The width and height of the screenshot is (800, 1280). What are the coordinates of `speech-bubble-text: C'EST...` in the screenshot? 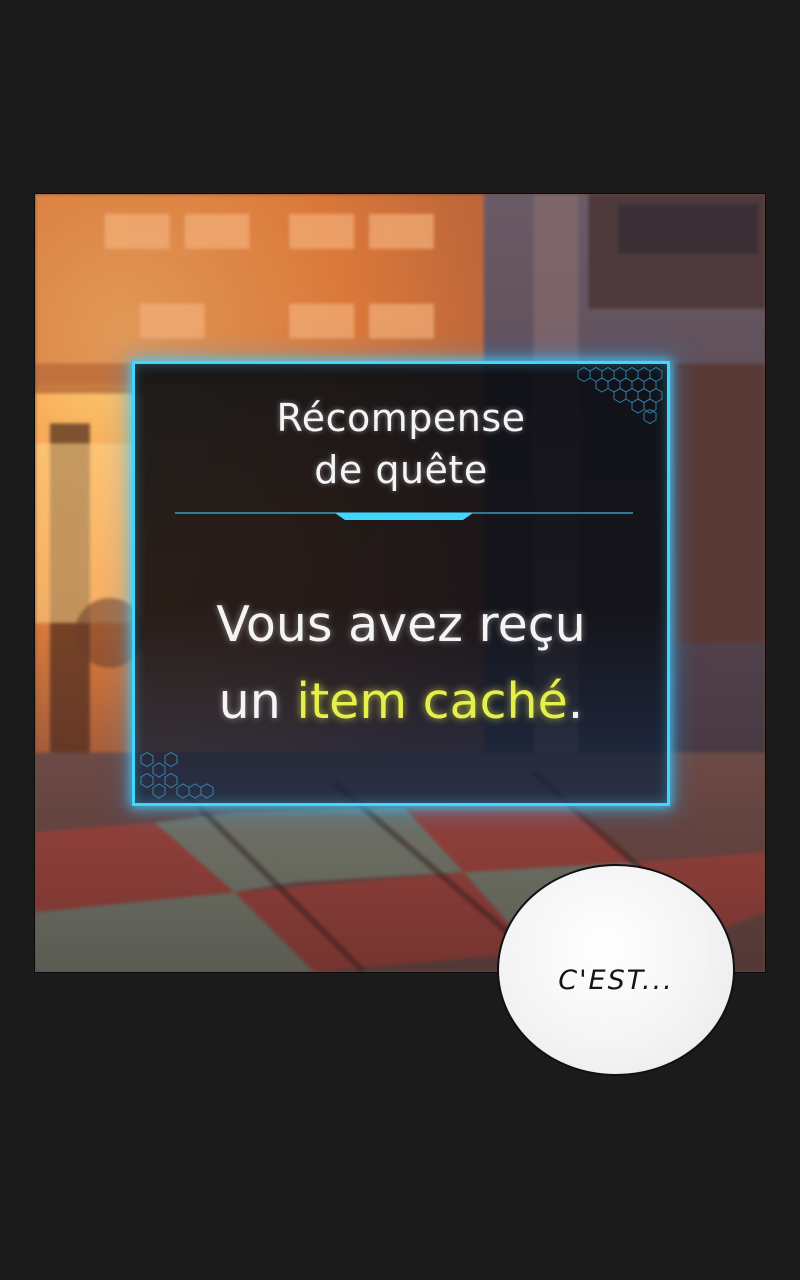 It's located at (616, 980).